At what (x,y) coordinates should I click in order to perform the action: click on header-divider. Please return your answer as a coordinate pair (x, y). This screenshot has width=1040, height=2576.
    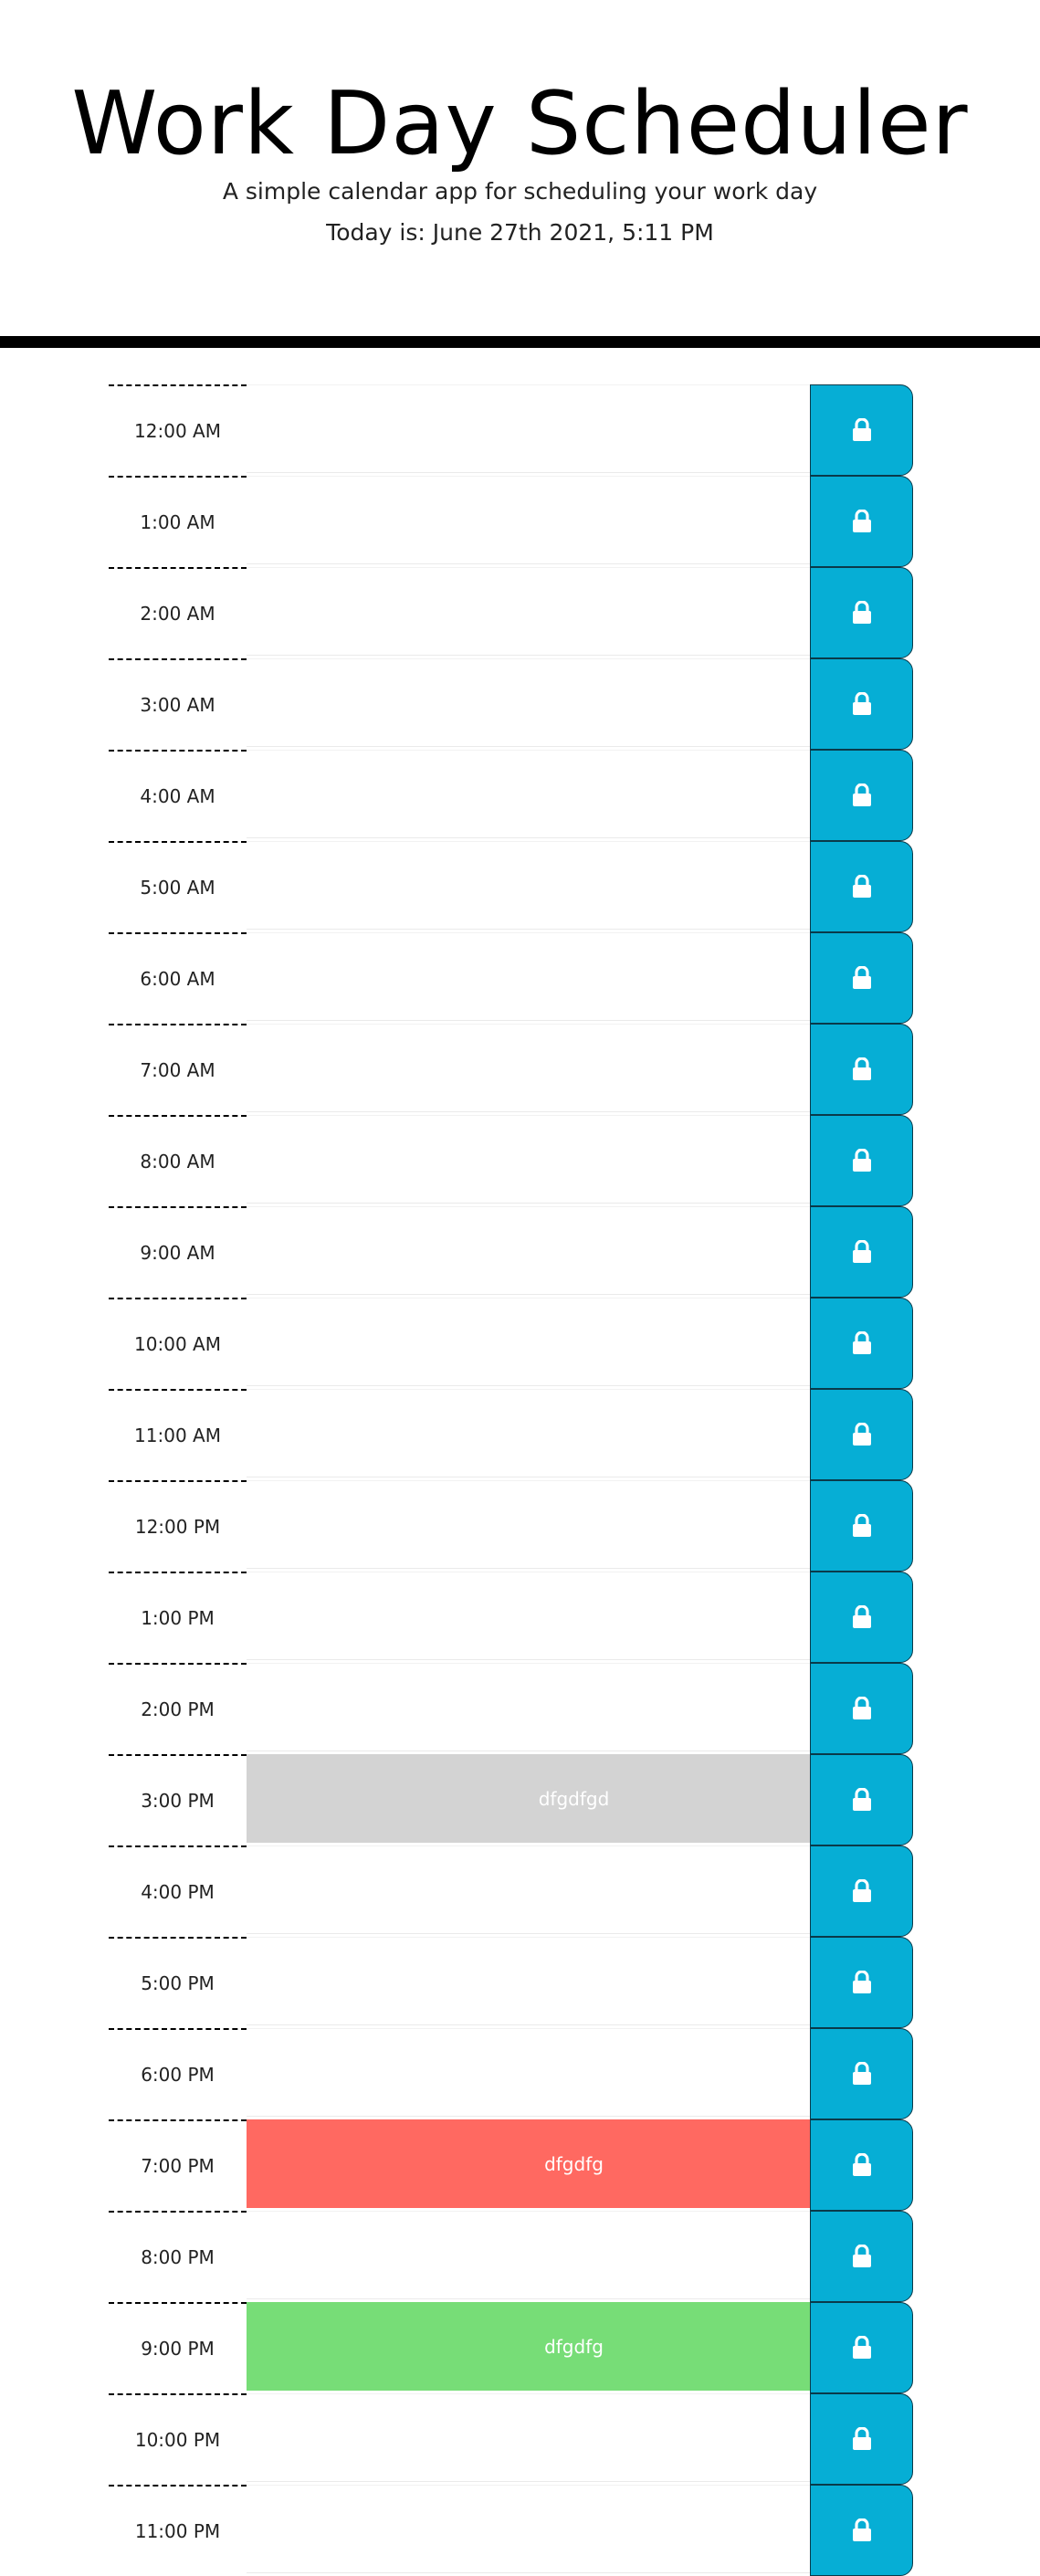
    Looking at the image, I should click on (520, 342).